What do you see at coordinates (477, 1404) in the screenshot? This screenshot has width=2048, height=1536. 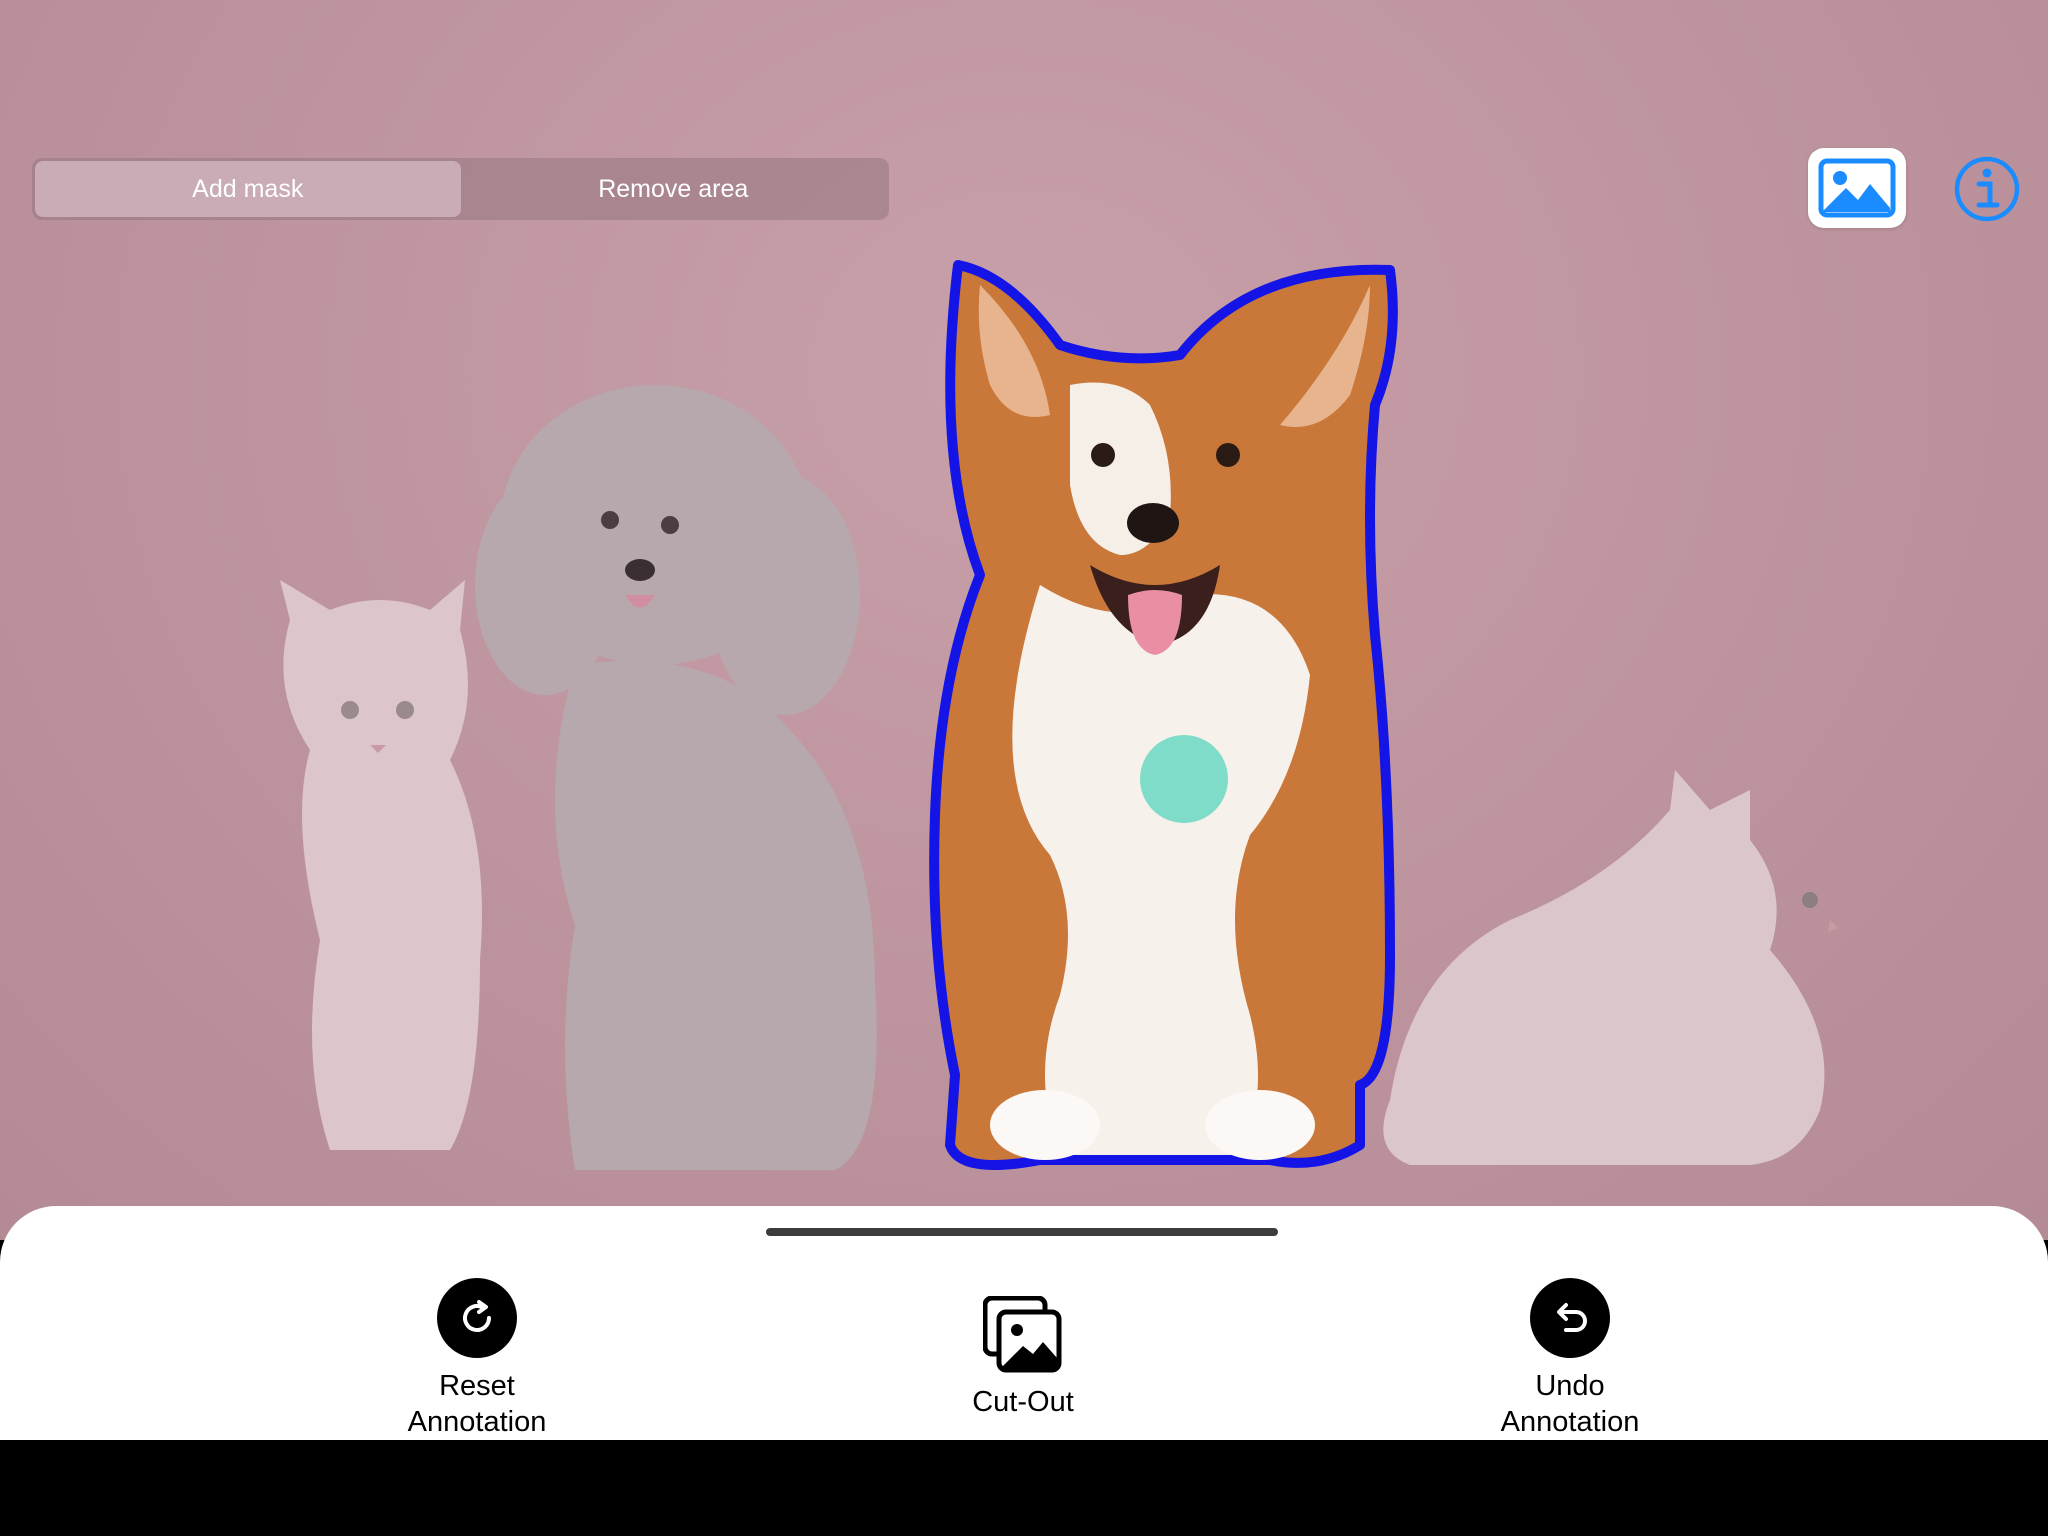 I see `reset-annotation-label: Reset Annotation` at bounding box center [477, 1404].